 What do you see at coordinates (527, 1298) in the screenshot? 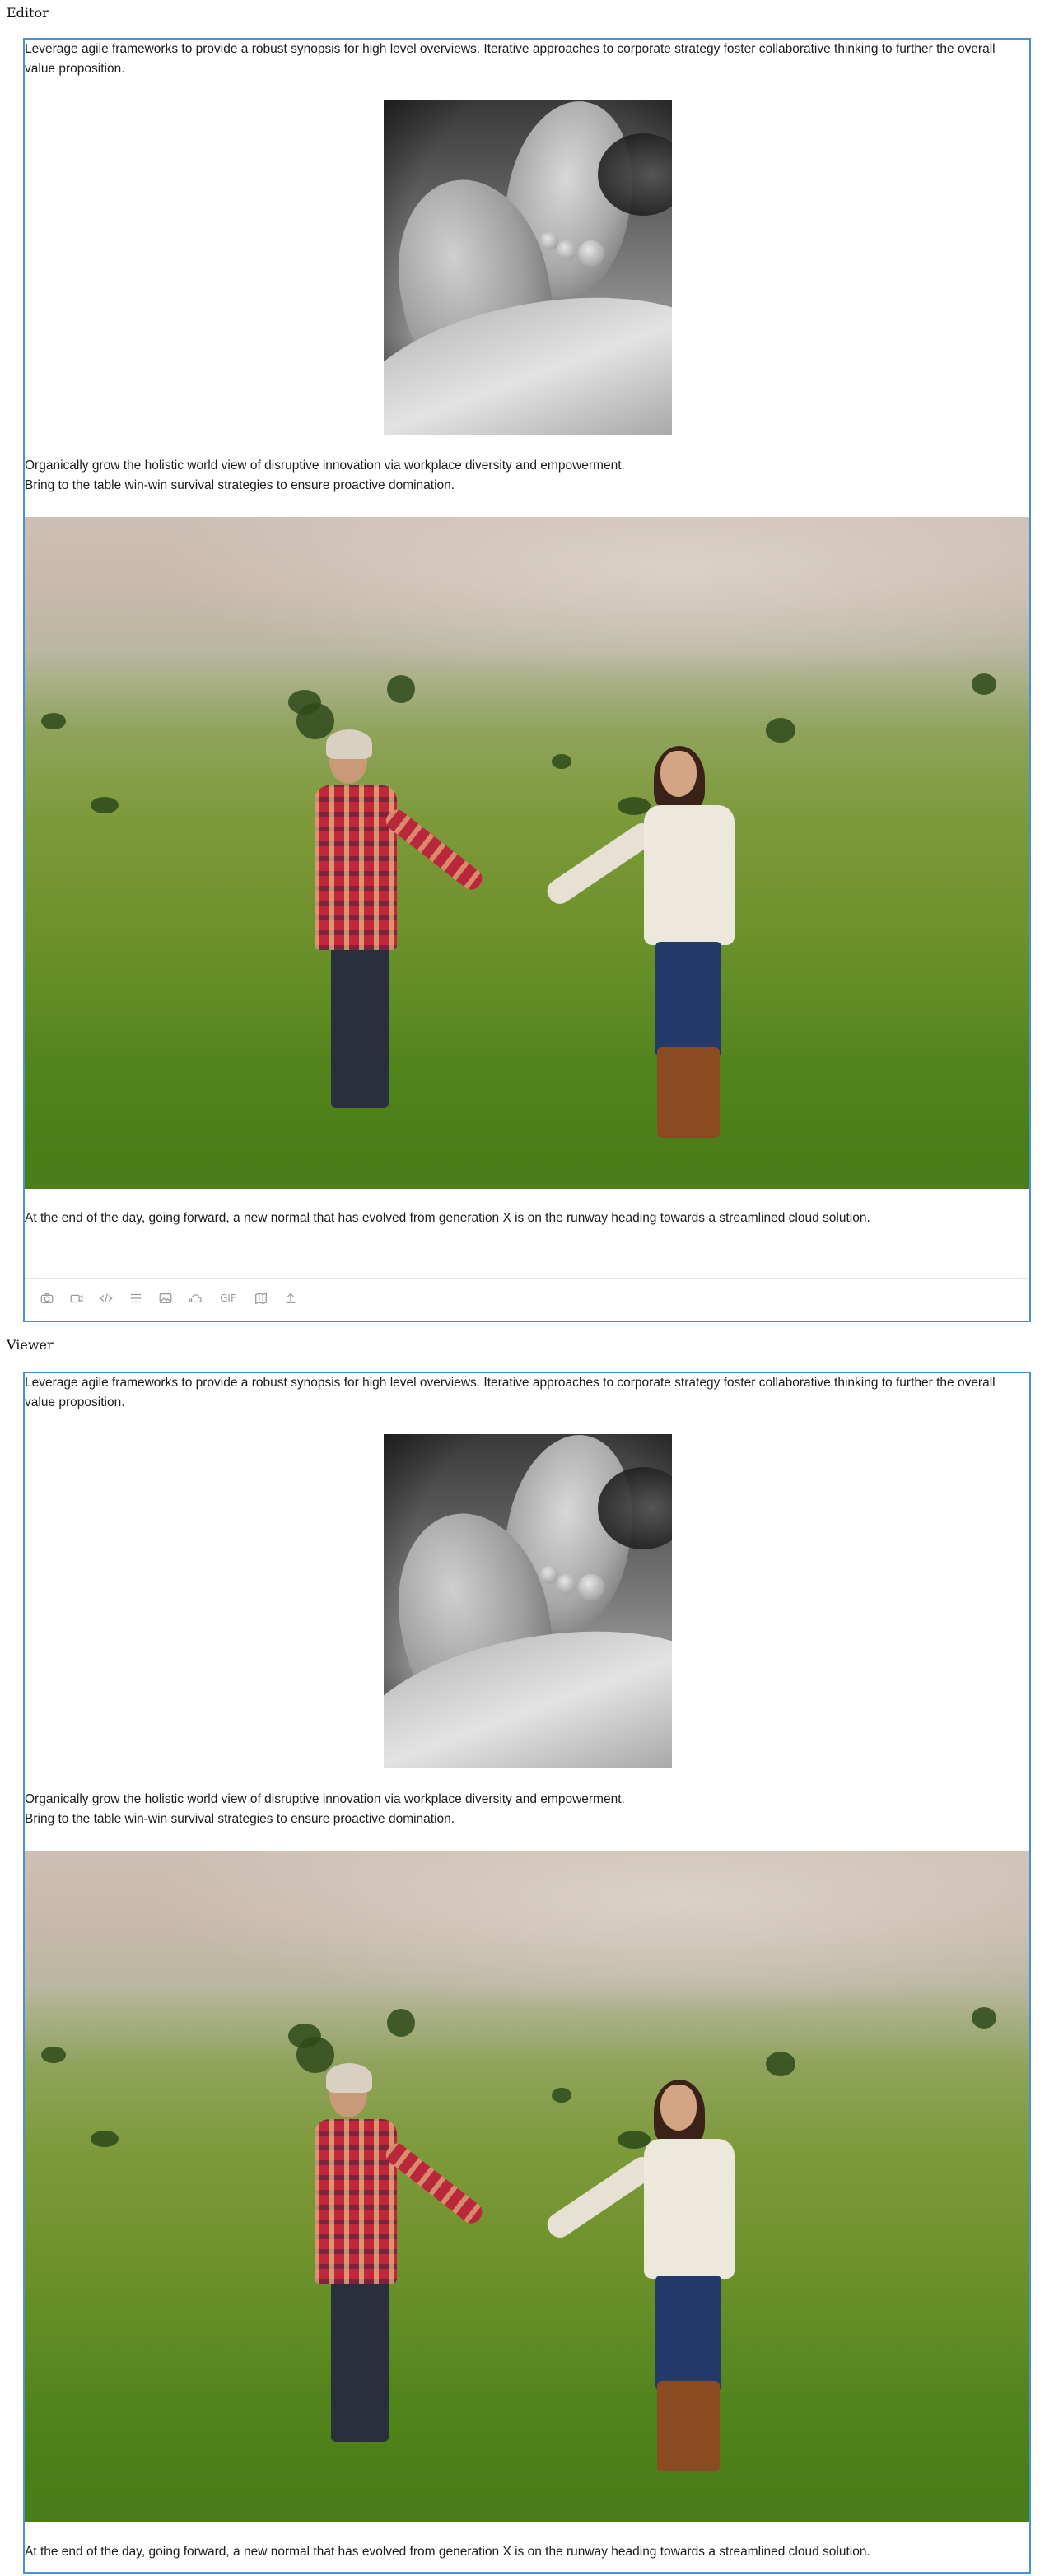
I see `editor-toolbar: GIF` at bounding box center [527, 1298].